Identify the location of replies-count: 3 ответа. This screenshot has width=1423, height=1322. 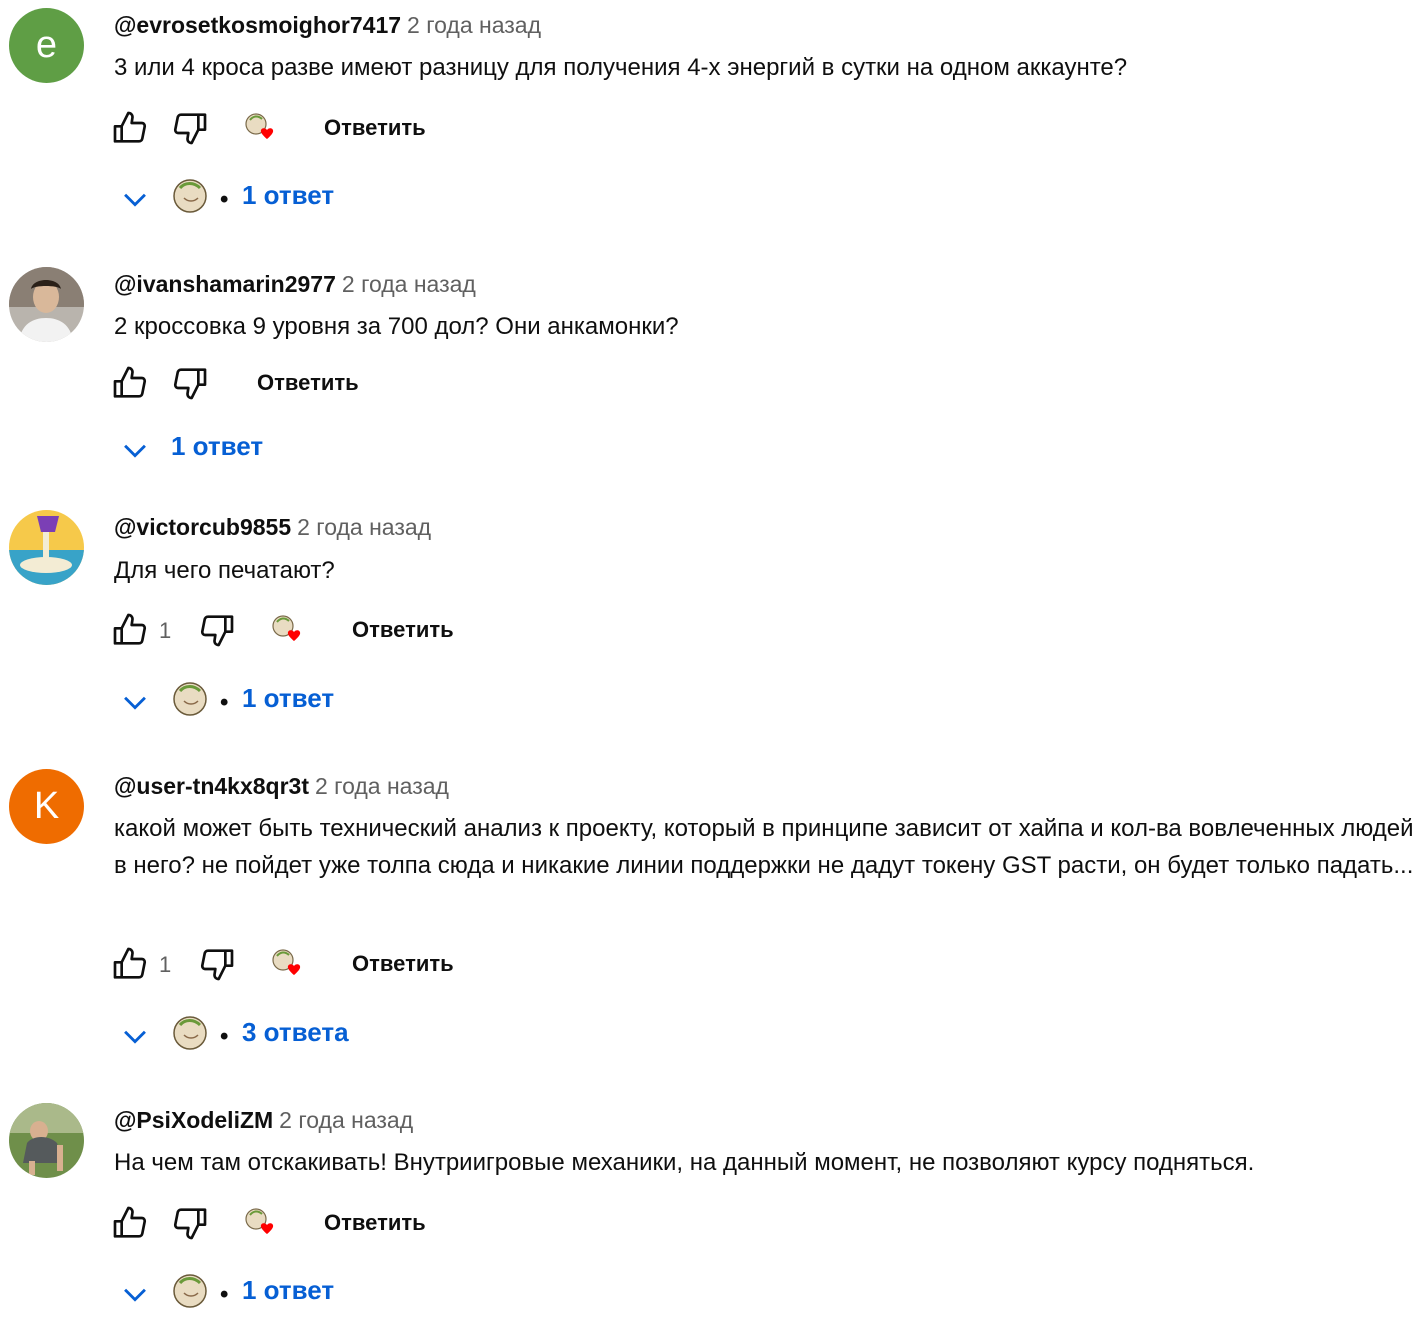
(295, 1032).